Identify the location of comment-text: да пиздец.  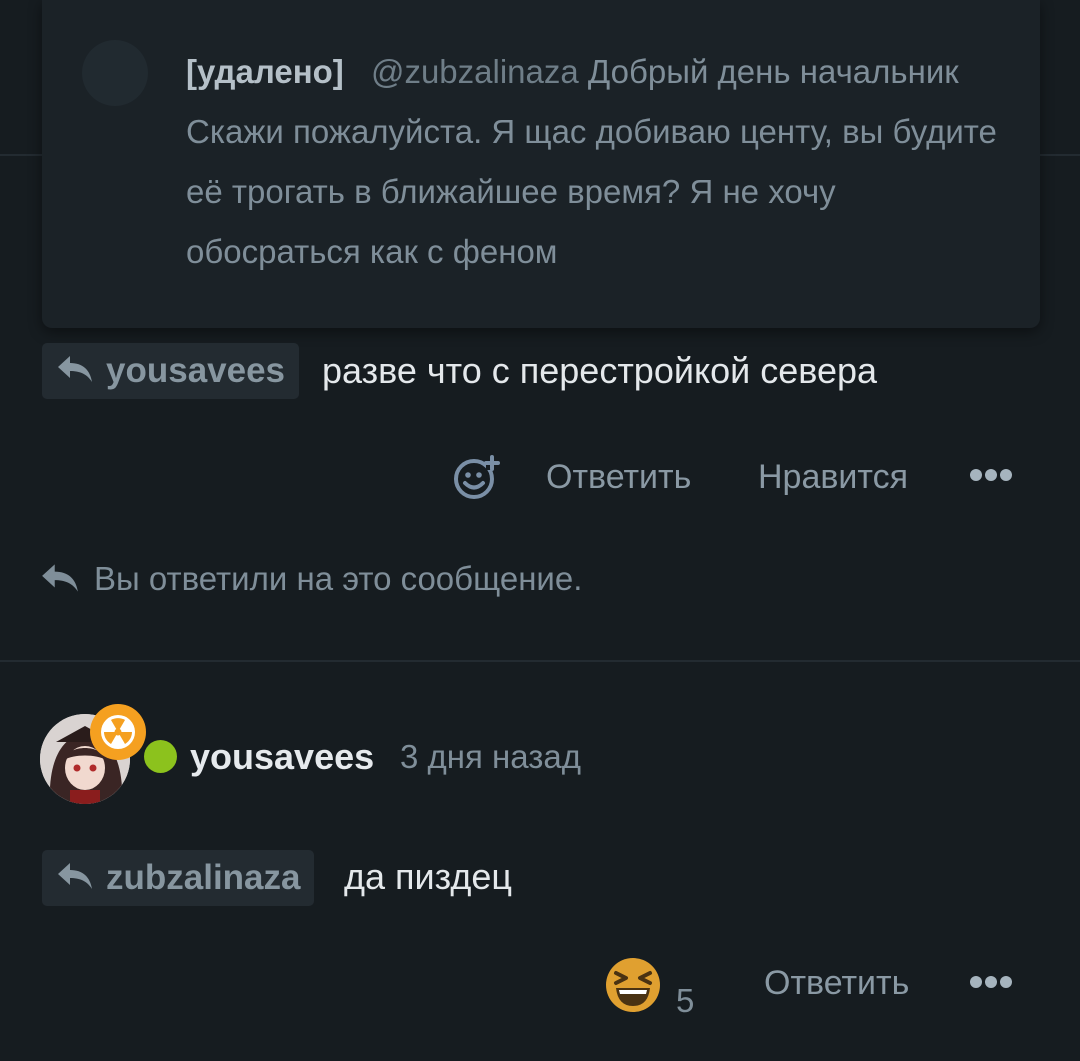
(428, 876).